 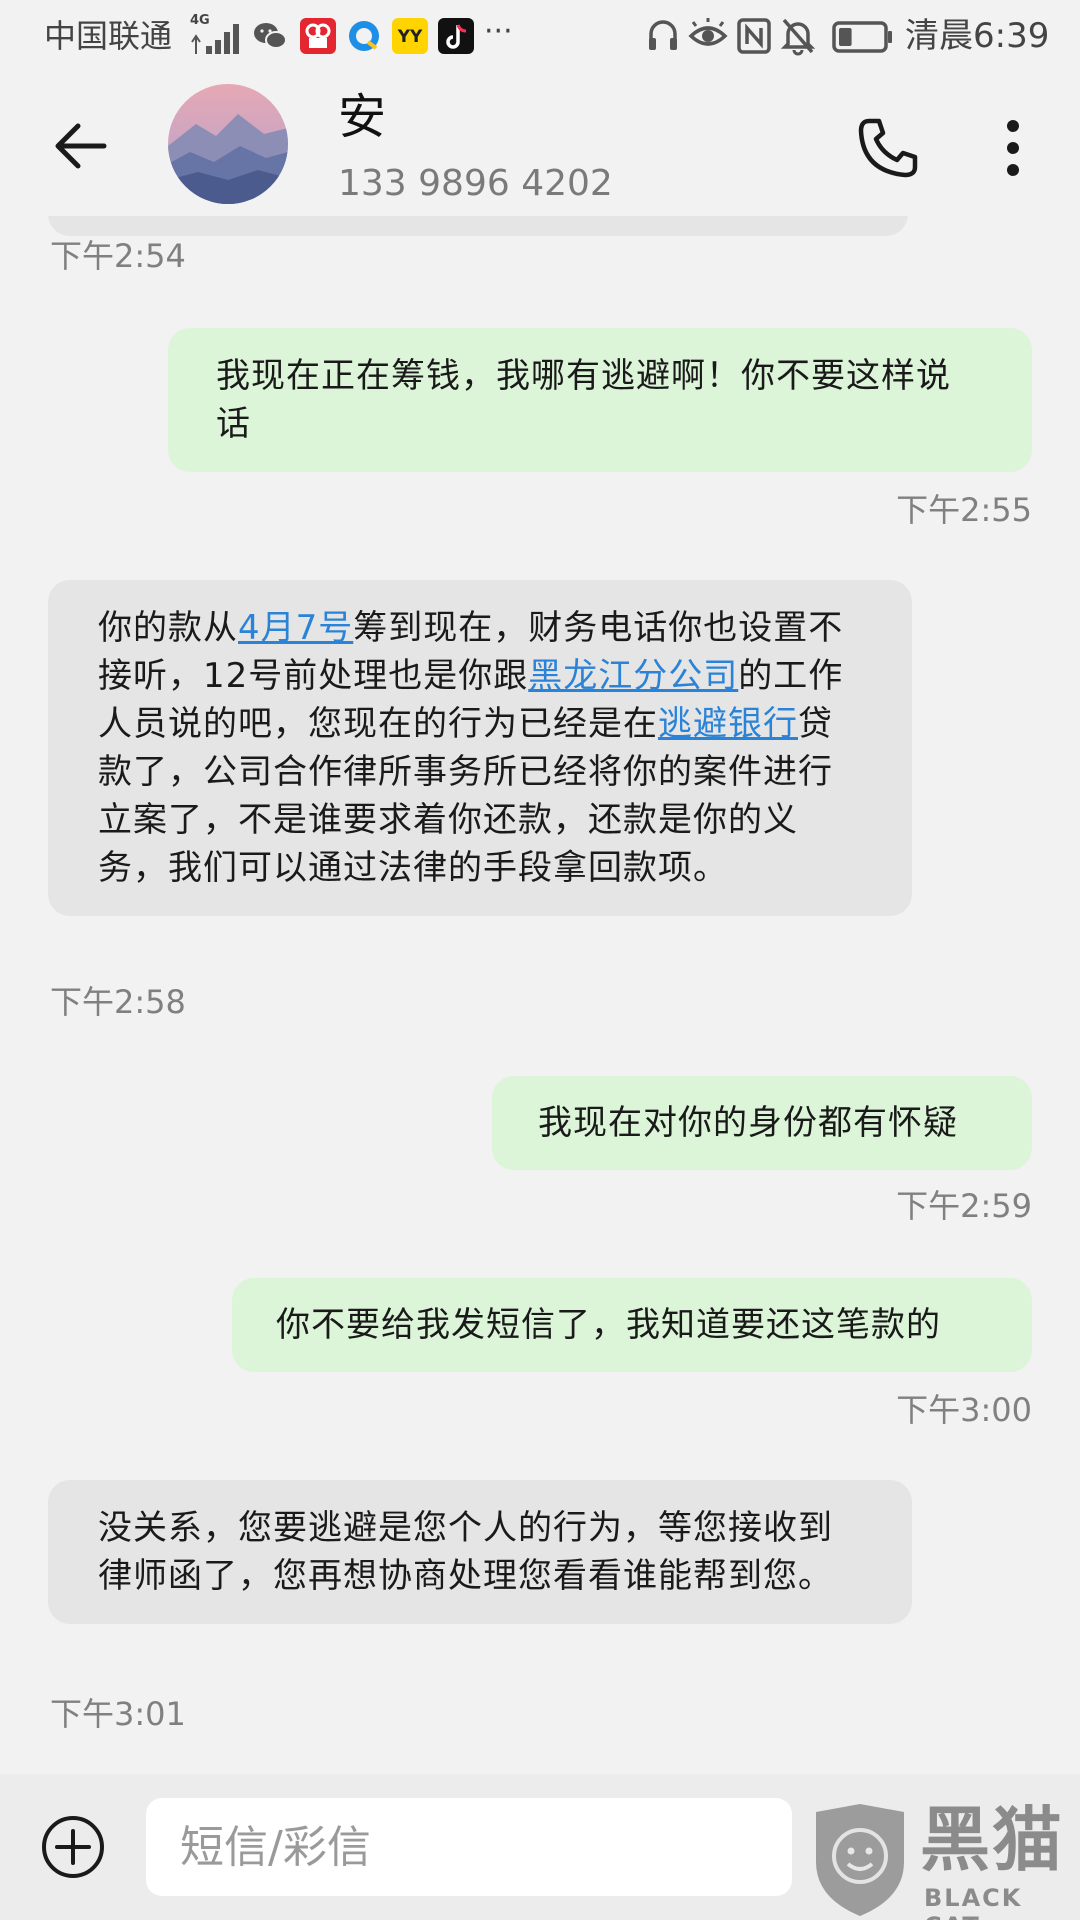 I want to click on headset-icon, so click(x=663, y=38).